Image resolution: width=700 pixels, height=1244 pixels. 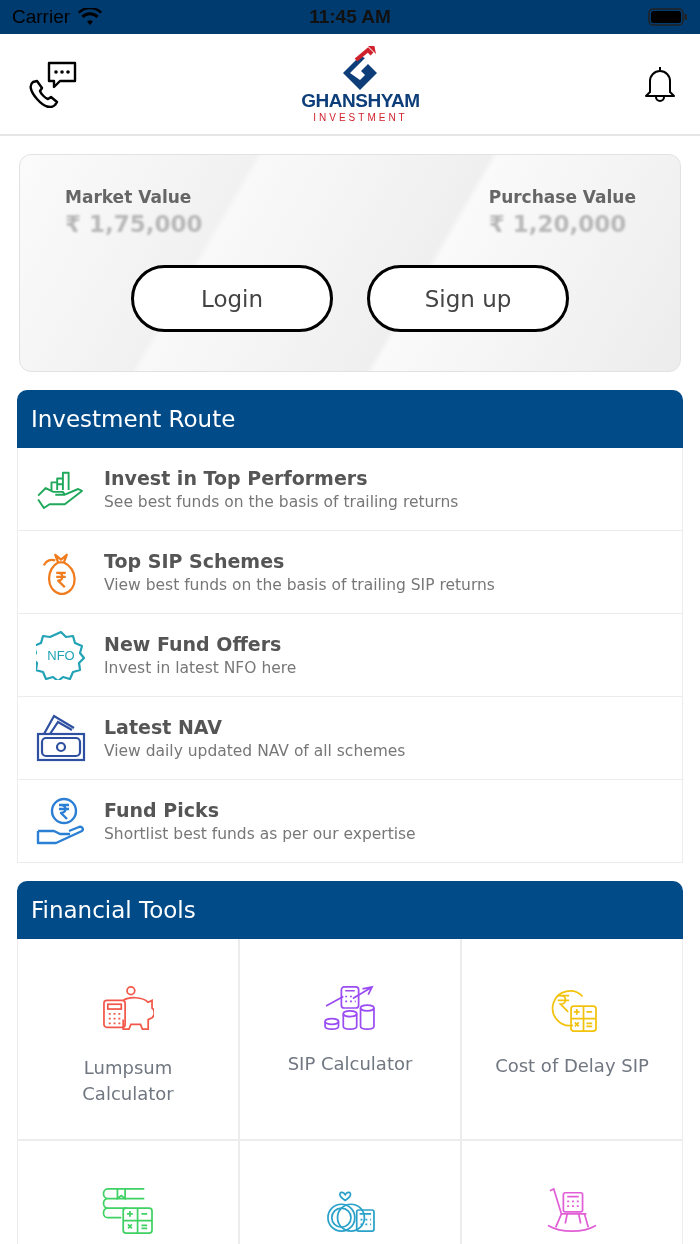 What do you see at coordinates (350, 910) in the screenshot?
I see `section-header: Financial Tools` at bounding box center [350, 910].